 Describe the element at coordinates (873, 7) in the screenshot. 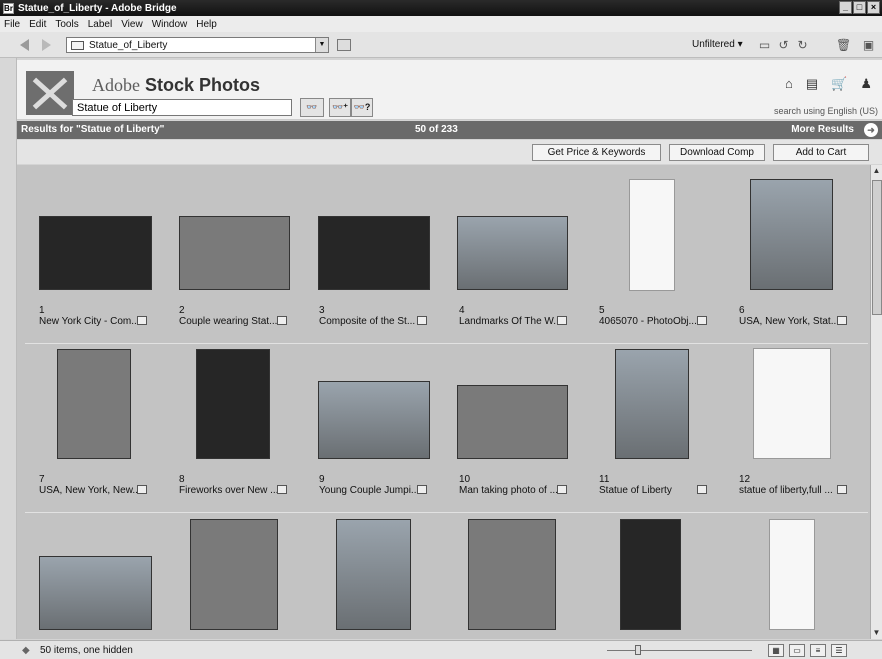

I see `close-button: ×` at that location.